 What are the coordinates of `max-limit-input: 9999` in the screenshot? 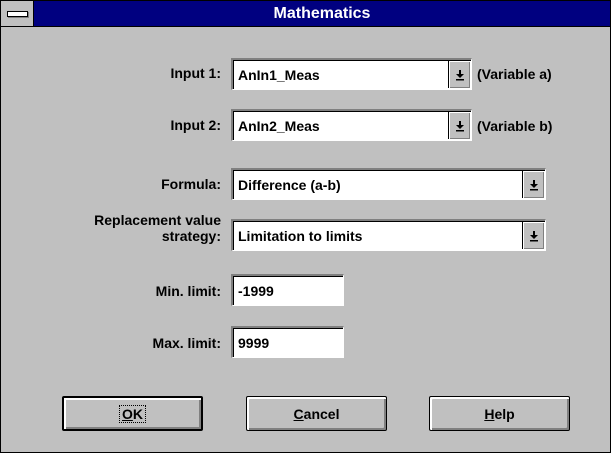 It's located at (287, 342).